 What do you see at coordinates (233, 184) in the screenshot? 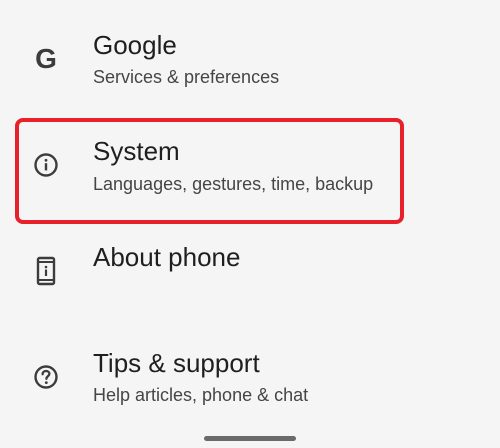
I see `settings-item-summary: Languages, gestures, time, backup` at bounding box center [233, 184].